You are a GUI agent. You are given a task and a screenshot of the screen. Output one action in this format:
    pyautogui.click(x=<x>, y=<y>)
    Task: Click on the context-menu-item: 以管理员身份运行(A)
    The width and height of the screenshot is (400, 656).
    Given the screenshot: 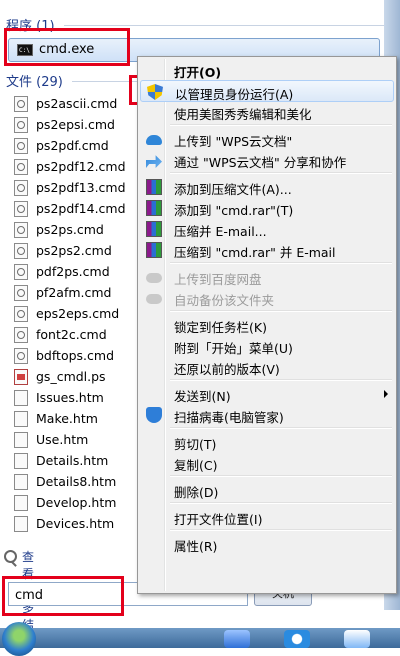 What is the action you would take?
    pyautogui.click(x=267, y=91)
    